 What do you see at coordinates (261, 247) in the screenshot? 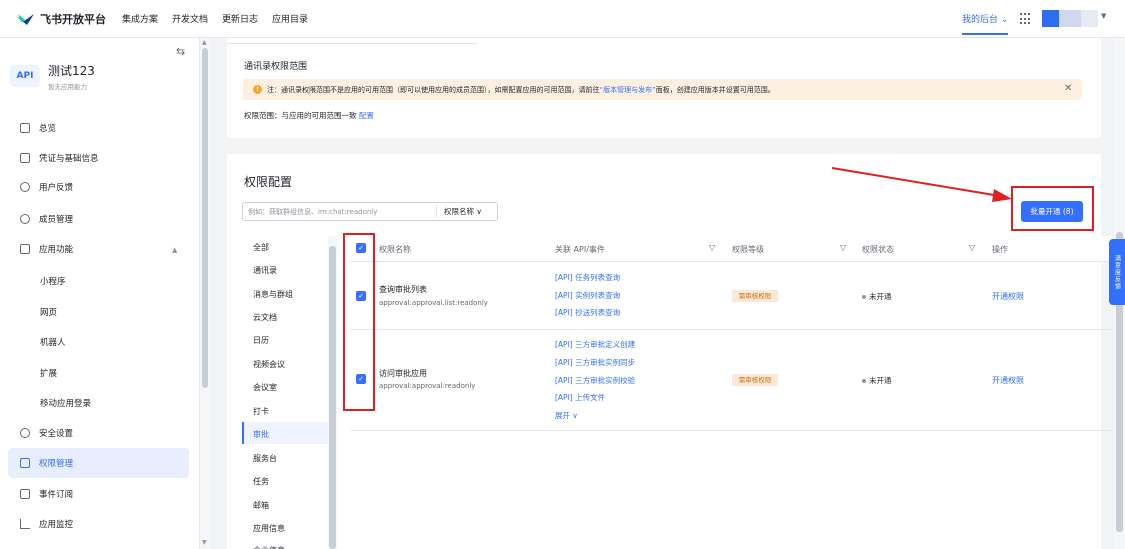
I see `category-all: 全部` at bounding box center [261, 247].